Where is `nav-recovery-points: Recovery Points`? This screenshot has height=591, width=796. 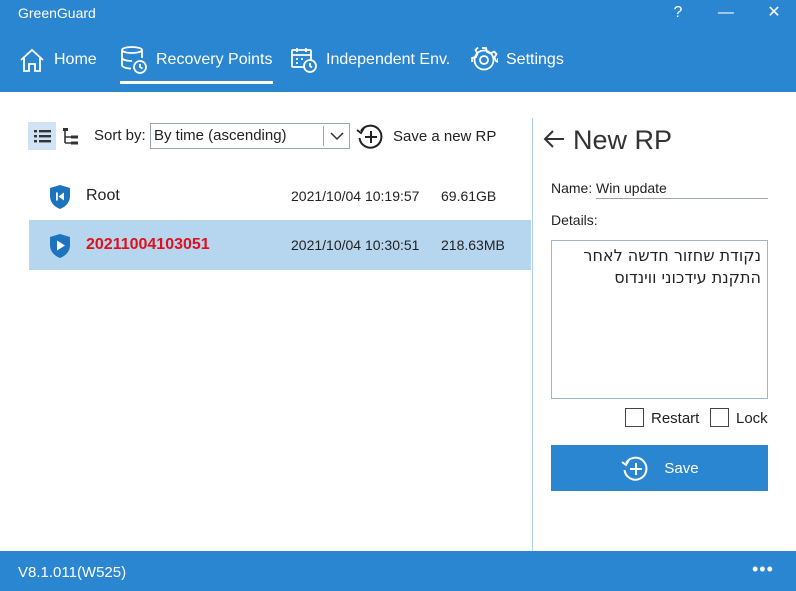 nav-recovery-points: Recovery Points is located at coordinates (196, 60).